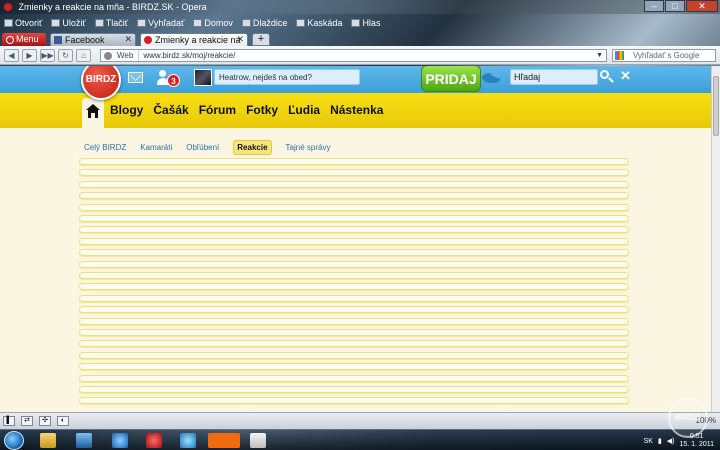 The height and width of the screenshot is (450, 720). I want to click on volume-icon: ◀), so click(671, 441).